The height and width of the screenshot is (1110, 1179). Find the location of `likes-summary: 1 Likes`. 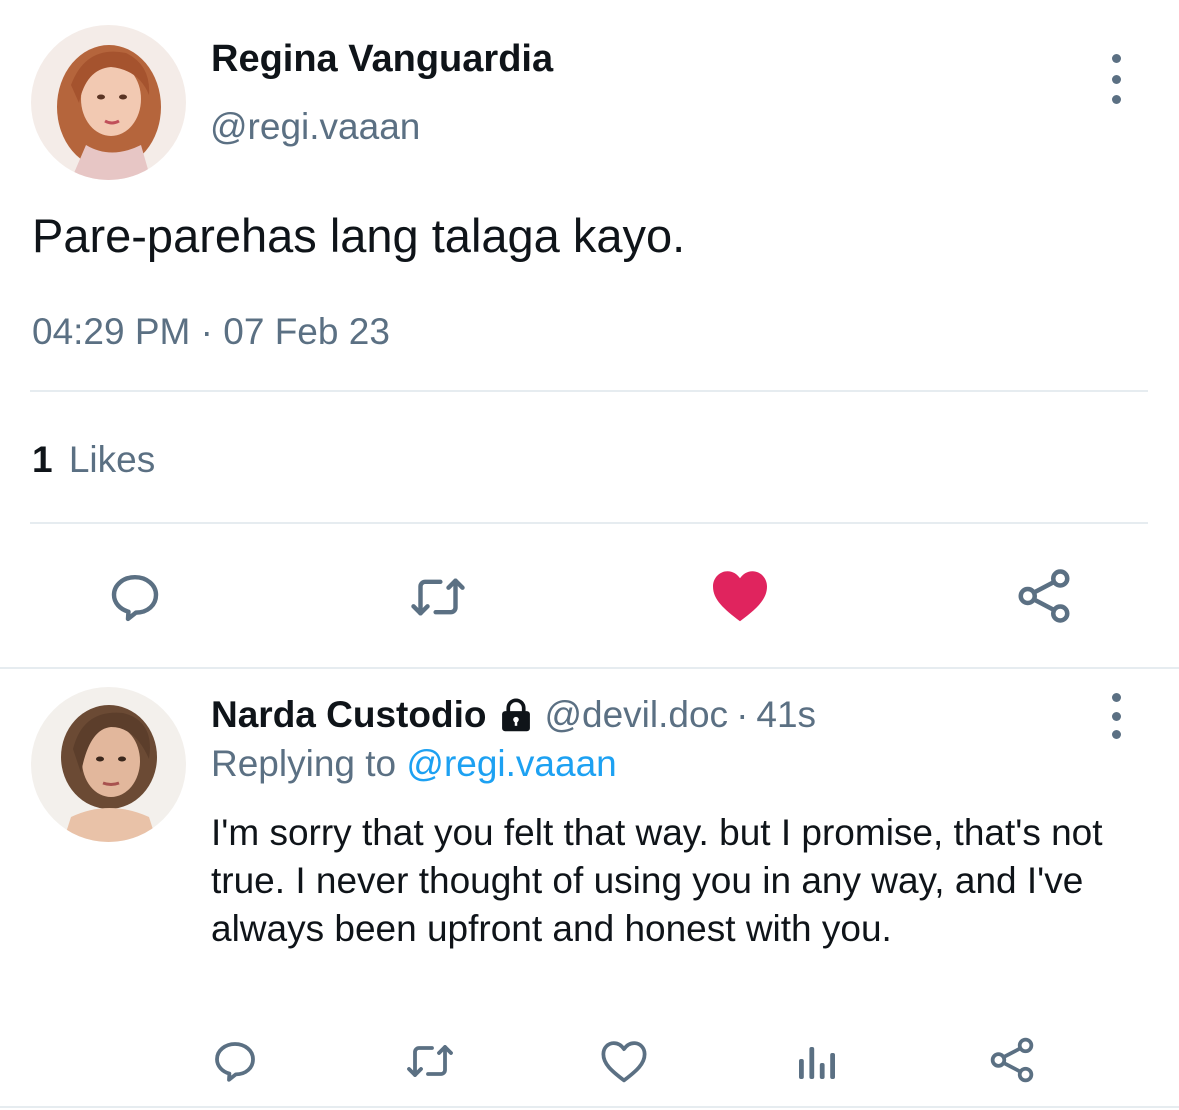

likes-summary: 1 Likes is located at coordinates (93, 460).